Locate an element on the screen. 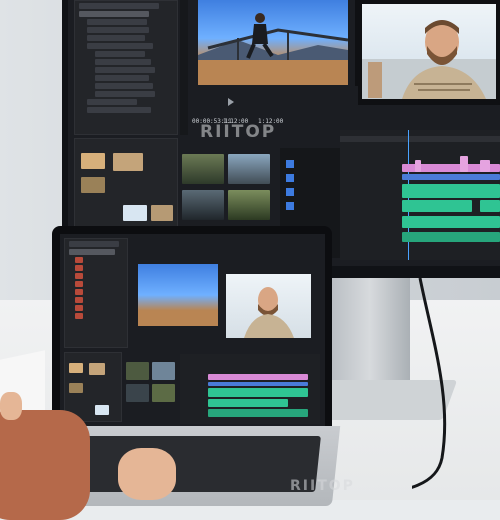 This screenshot has height=520, width=500. play-button is located at coordinates (231, 102).